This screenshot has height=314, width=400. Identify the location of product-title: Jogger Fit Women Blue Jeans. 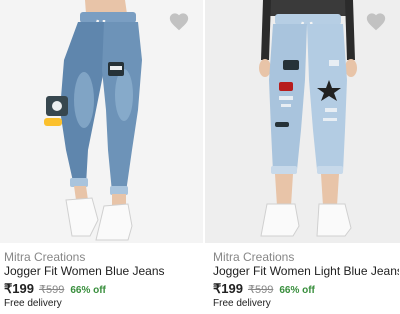
(84, 271).